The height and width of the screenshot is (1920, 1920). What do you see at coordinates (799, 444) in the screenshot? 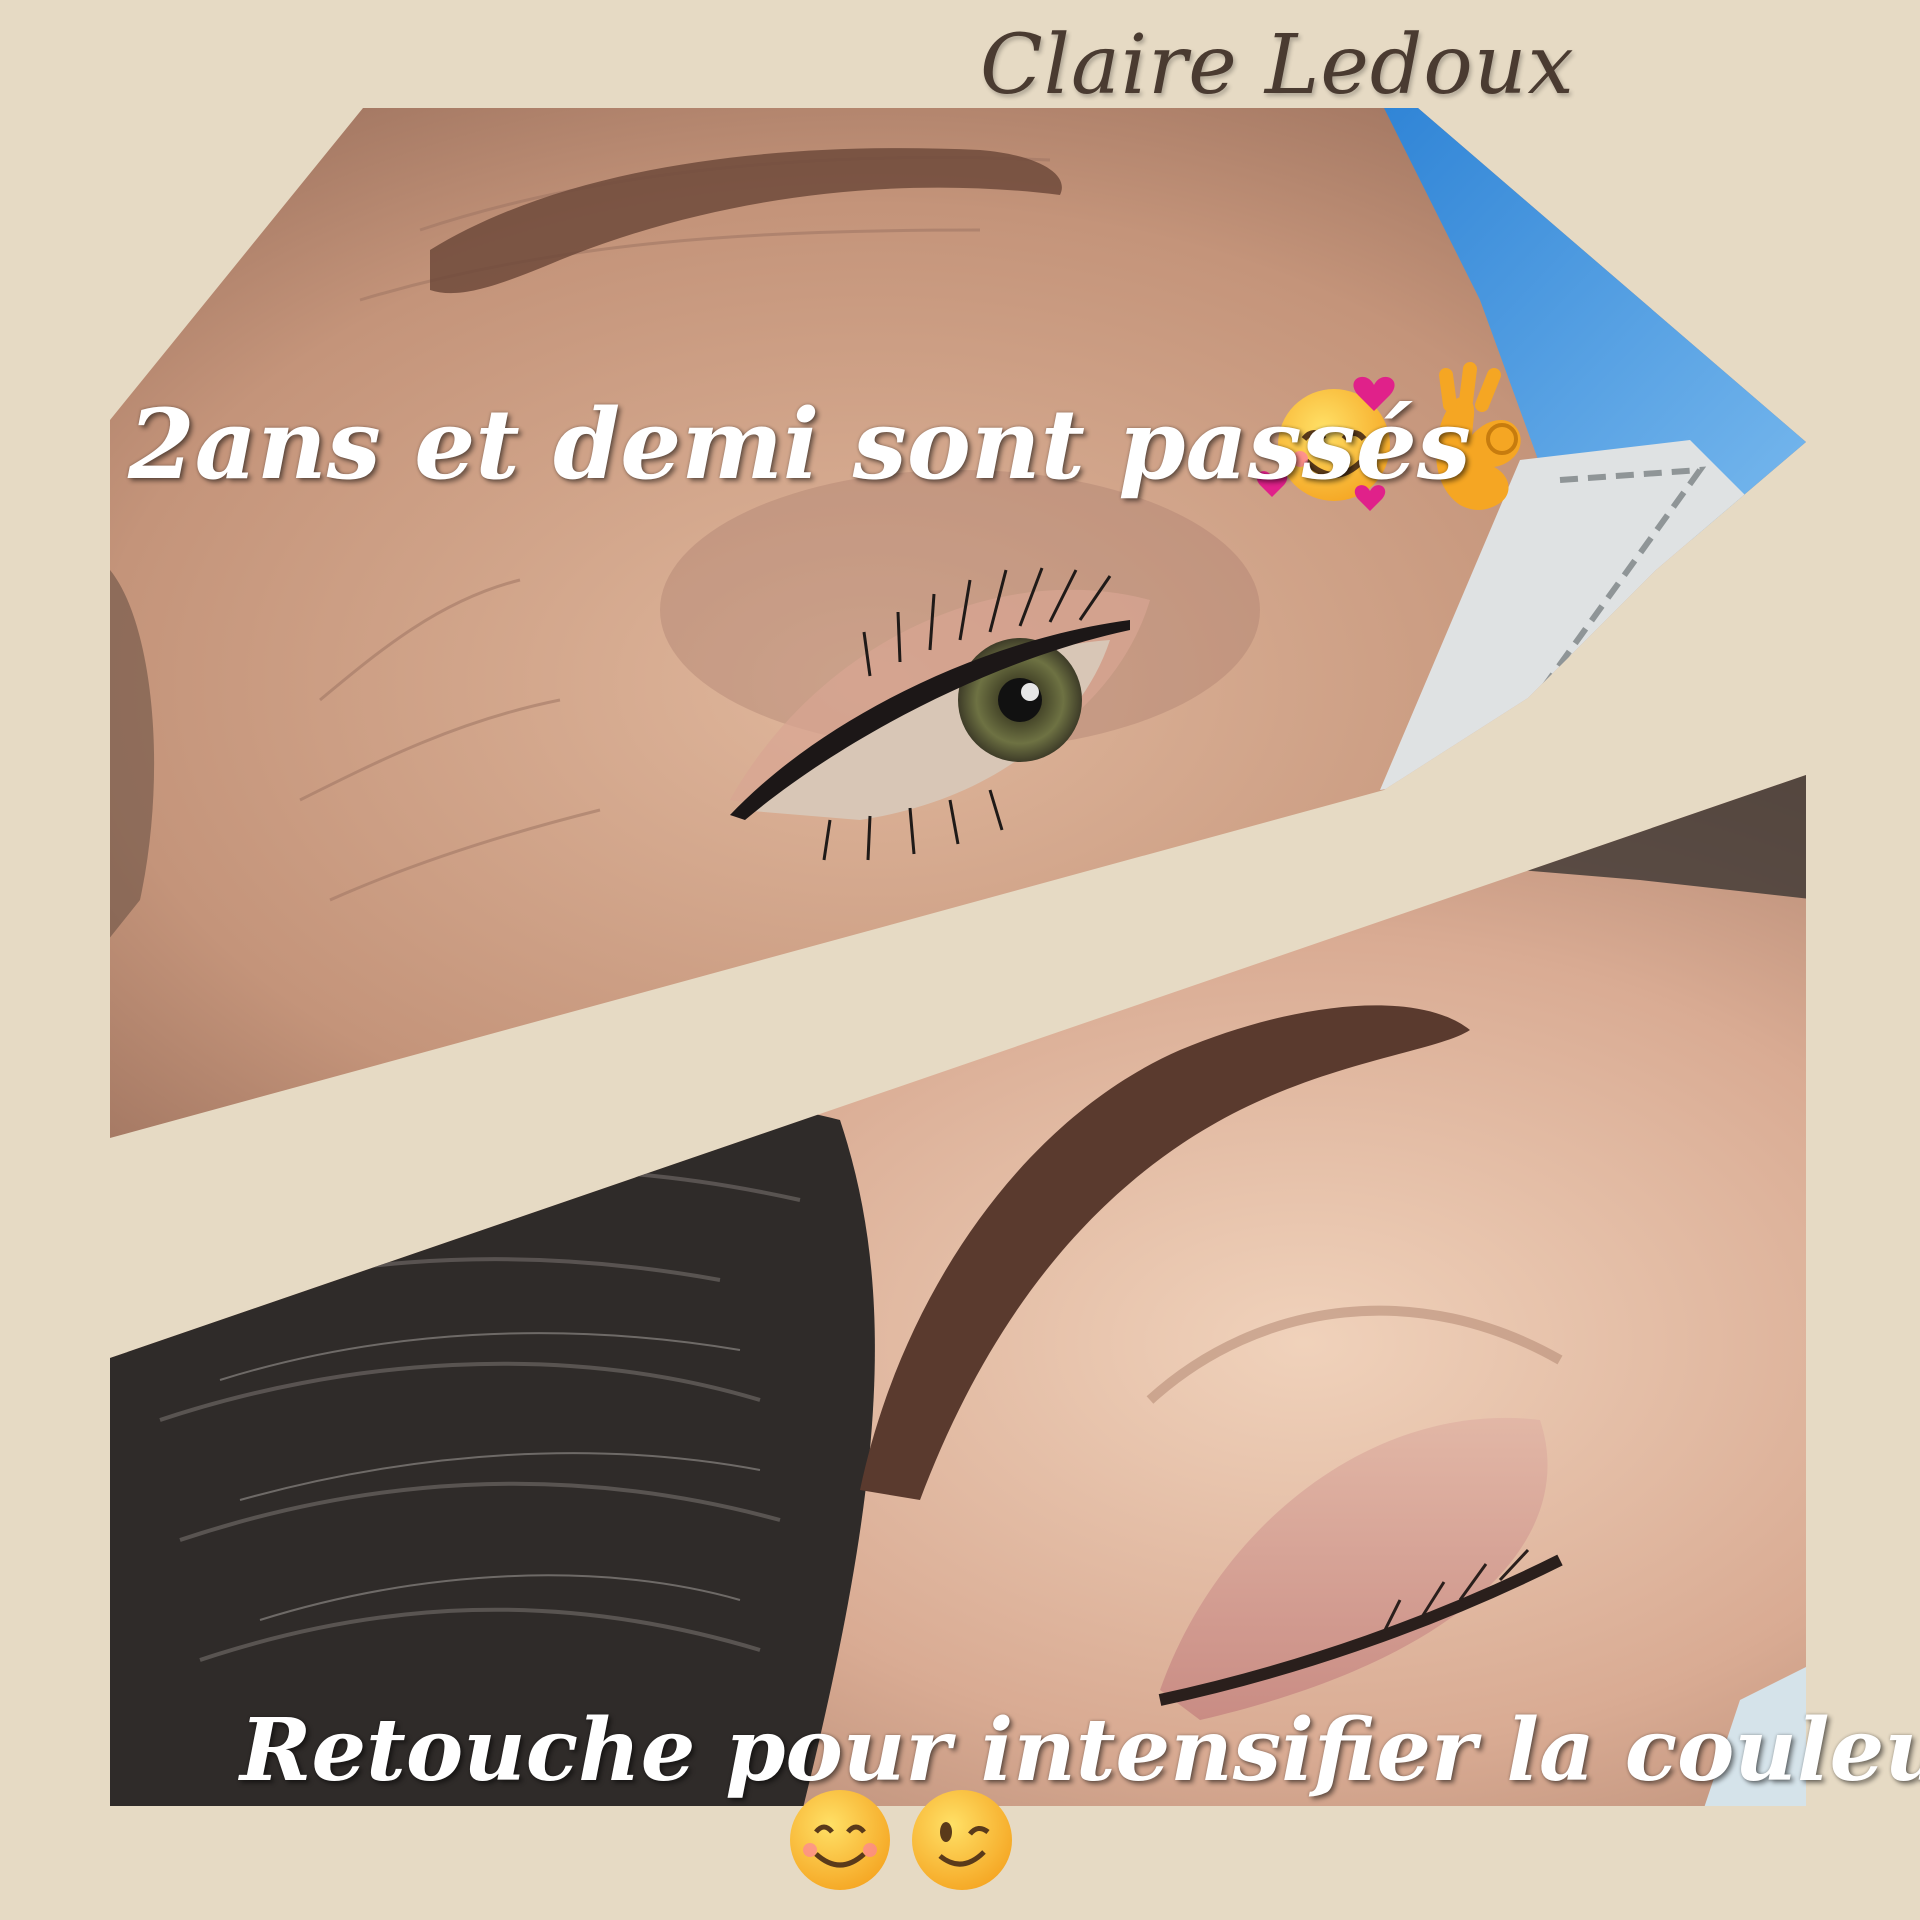
I see `caption-top: 2ans et demi sont passés` at bounding box center [799, 444].